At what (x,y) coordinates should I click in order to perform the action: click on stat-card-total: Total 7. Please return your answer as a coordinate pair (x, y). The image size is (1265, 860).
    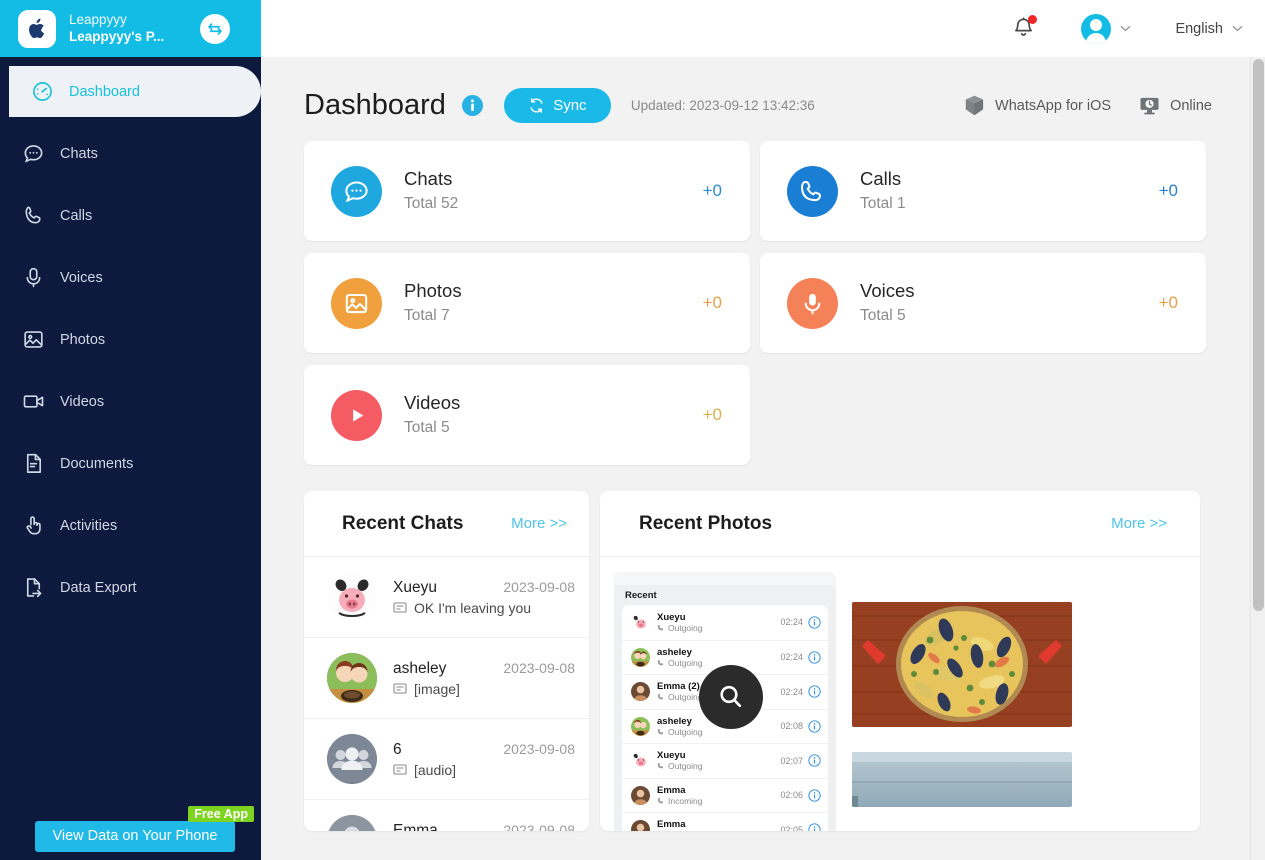
    Looking at the image, I should click on (427, 316).